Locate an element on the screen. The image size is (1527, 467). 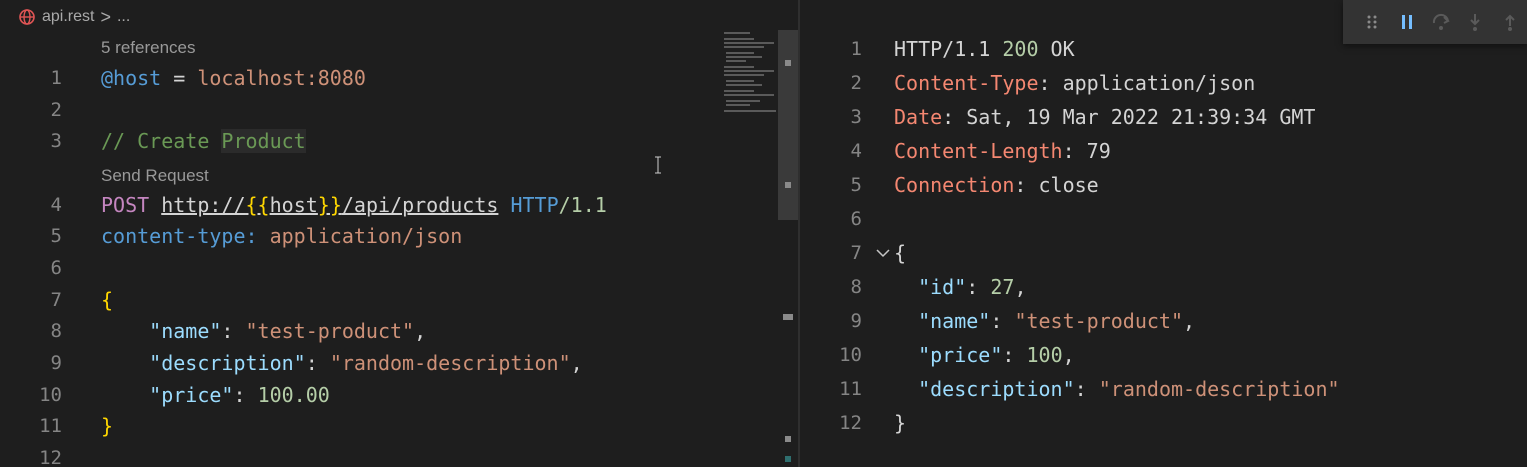
vertical-scrollbar-thumb is located at coordinates (788, 125).